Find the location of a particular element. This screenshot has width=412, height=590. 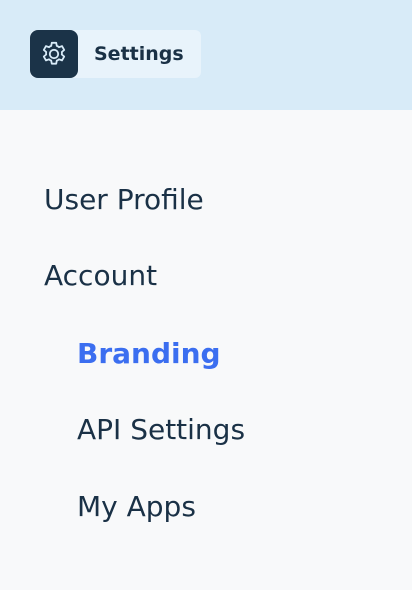

gear-icon-container is located at coordinates (54, 54).